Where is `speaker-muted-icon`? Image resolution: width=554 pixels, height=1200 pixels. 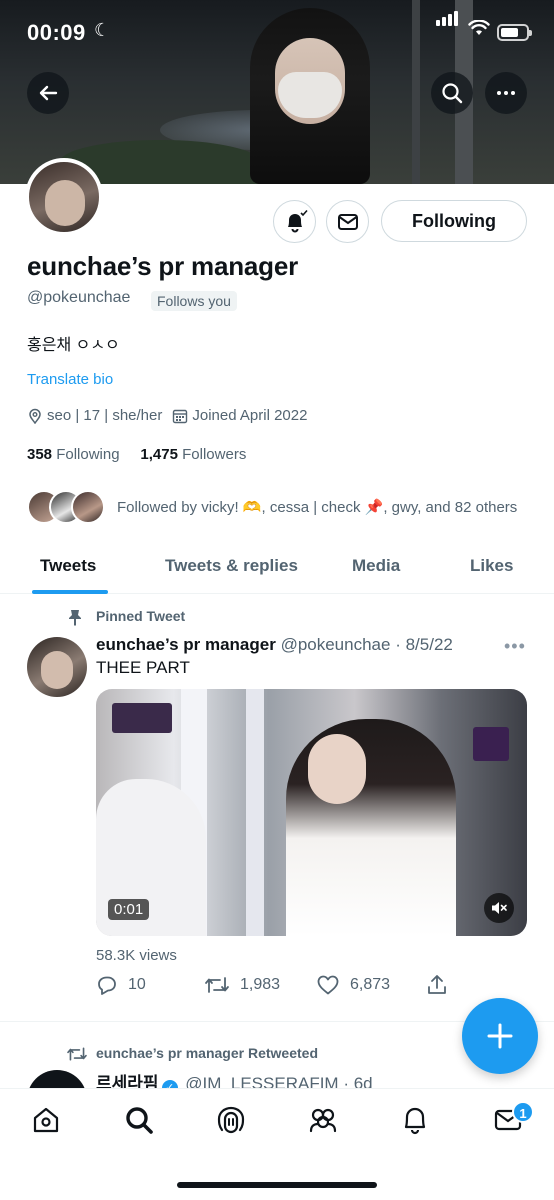 speaker-muted-icon is located at coordinates (499, 908).